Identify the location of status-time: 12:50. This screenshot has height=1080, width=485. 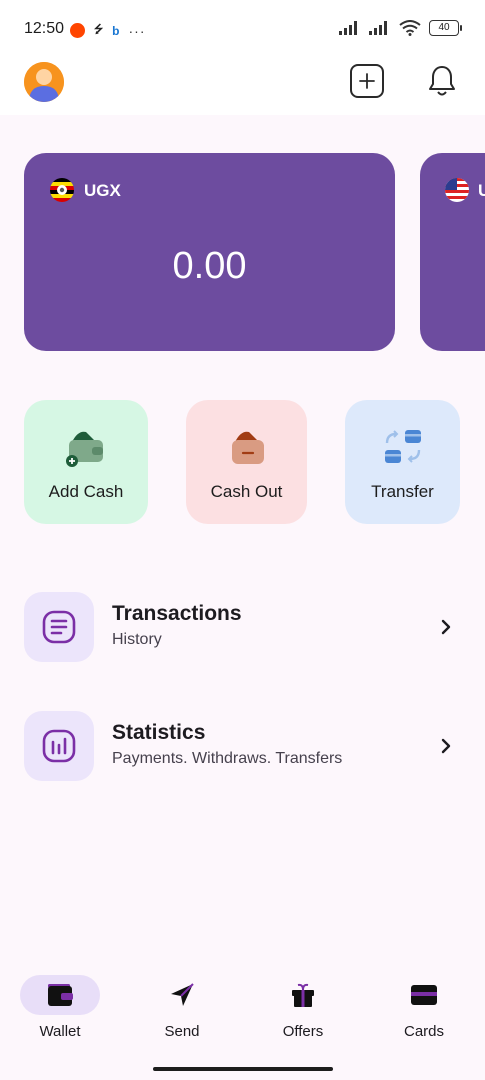
(44, 28).